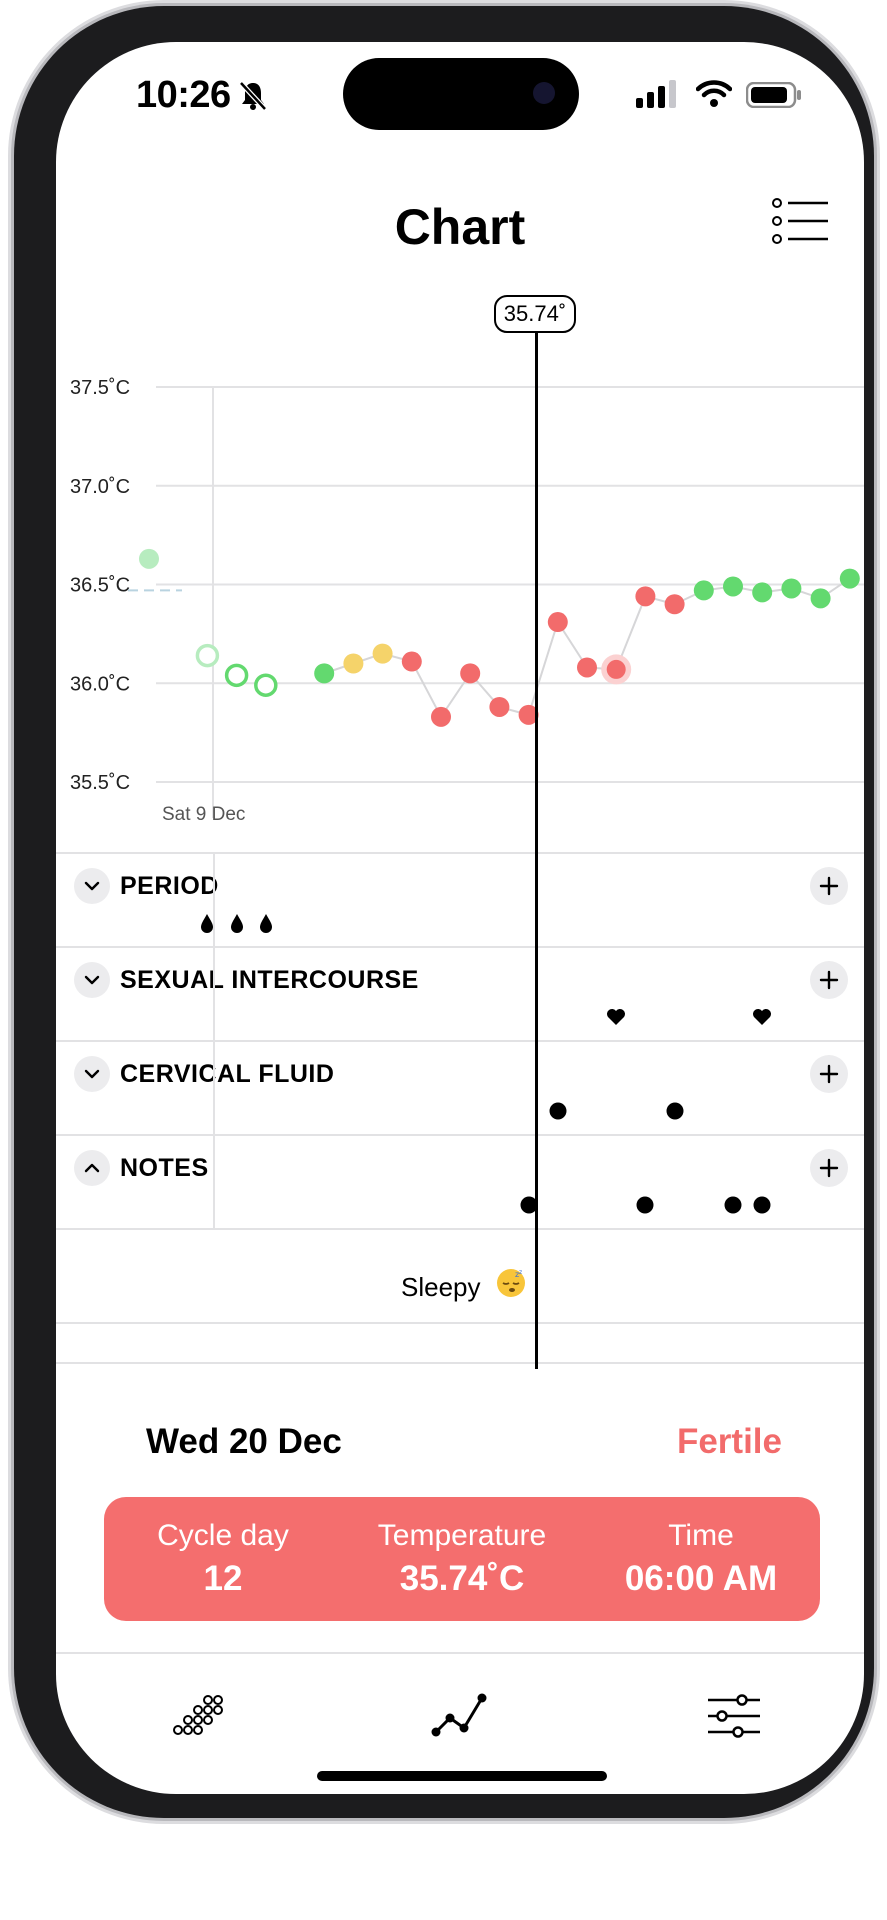 The image size is (887, 1920). Describe the element at coordinates (460, 1182) in the screenshot. I see `row-notes: NOTES` at that location.